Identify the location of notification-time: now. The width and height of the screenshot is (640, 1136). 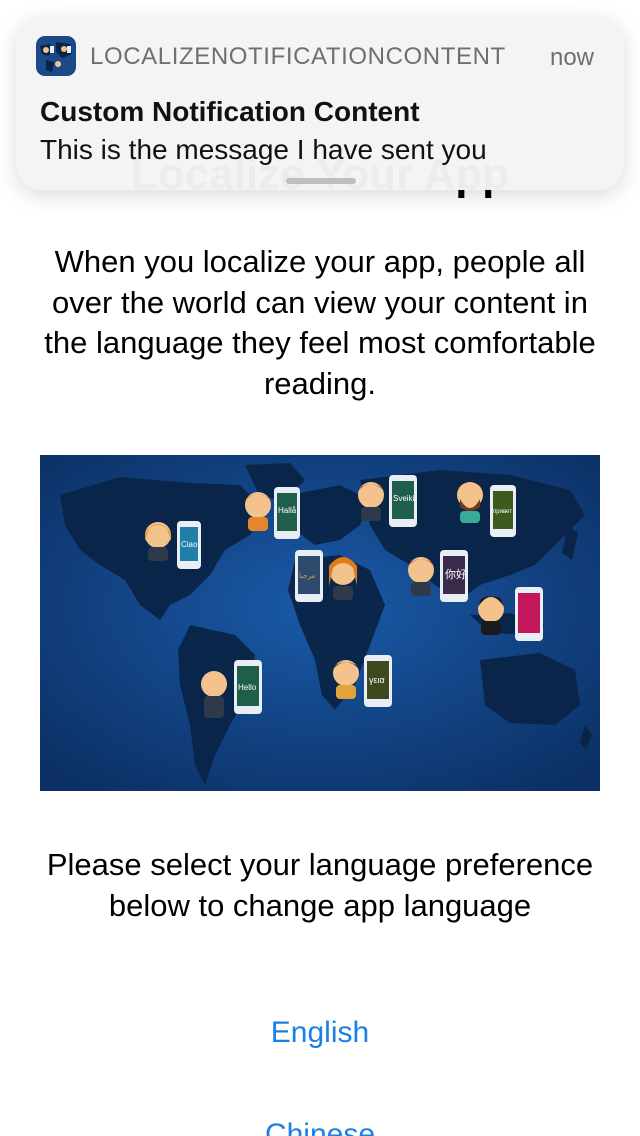
(571, 57).